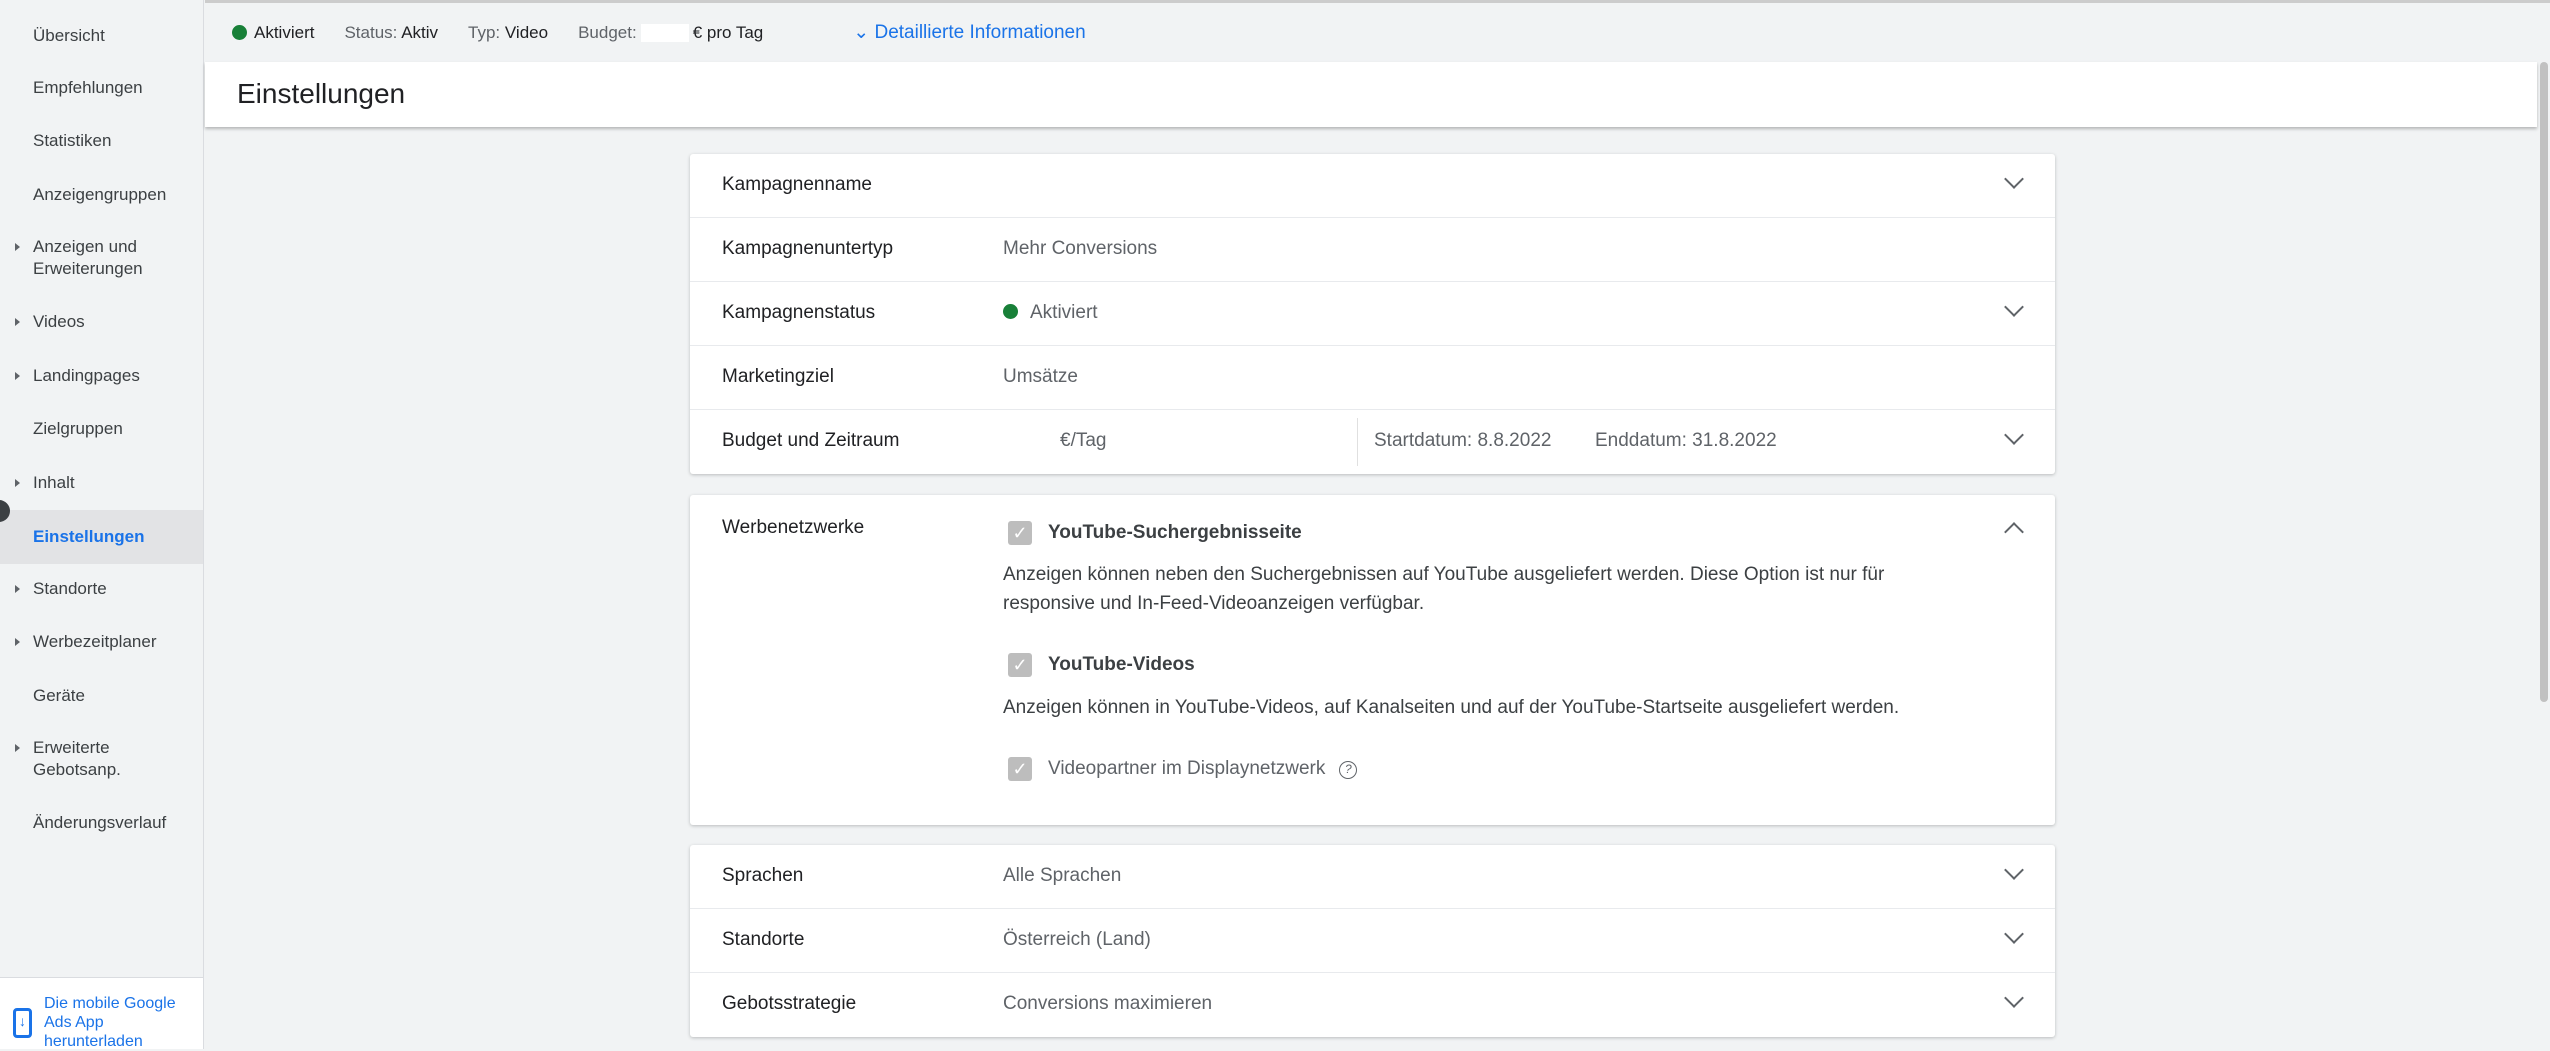  I want to click on sidebar-item-label: Erweiterte Gebotsanp., so click(77, 758).